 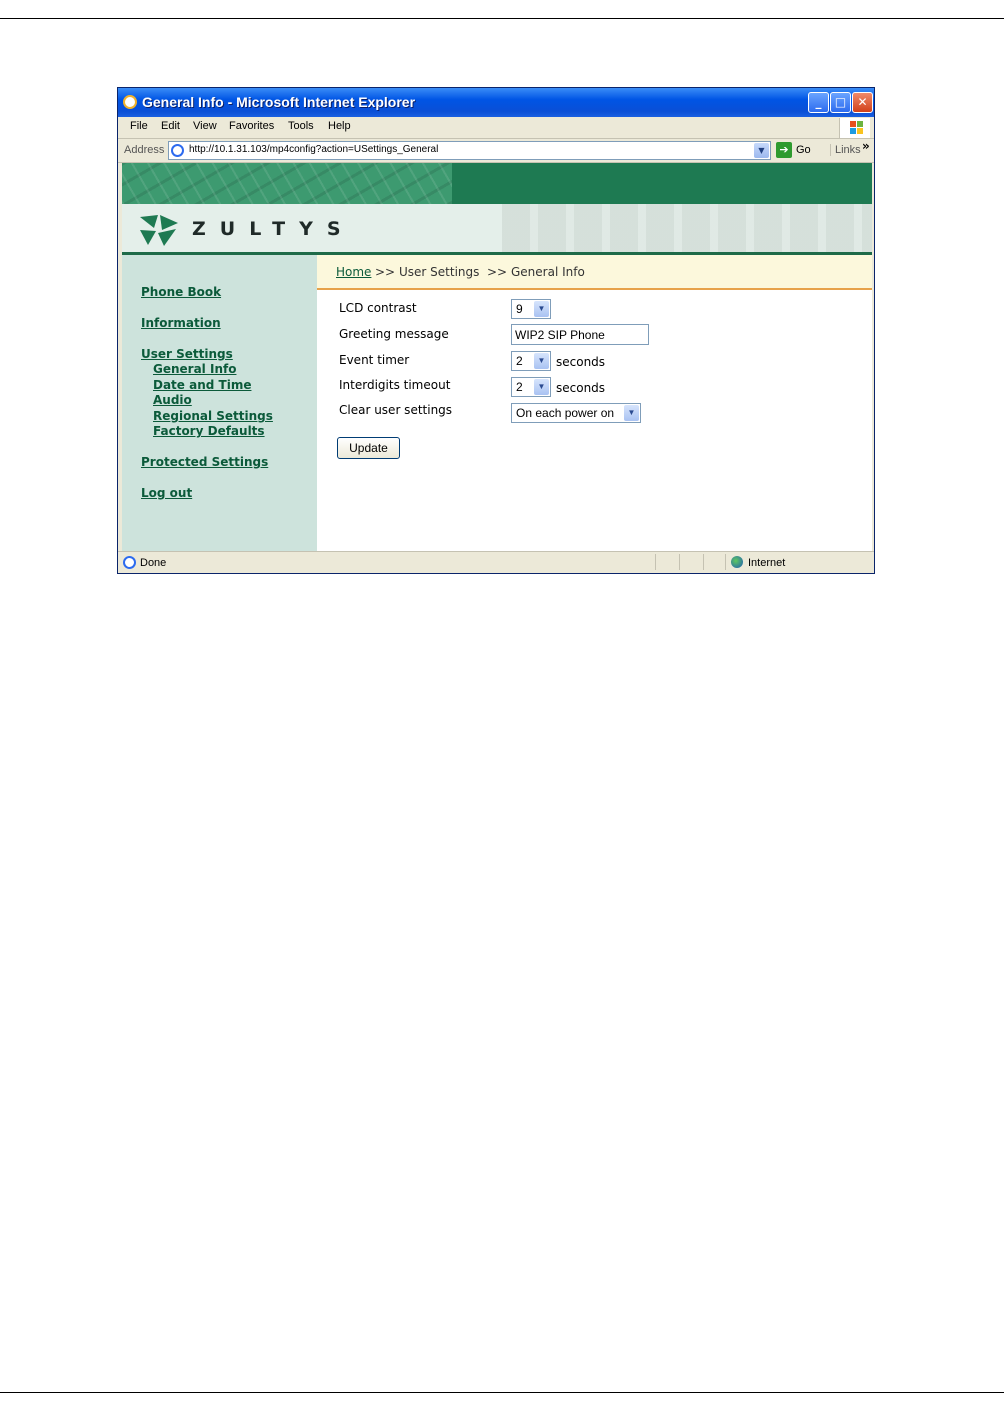 What do you see at coordinates (803, 150) in the screenshot?
I see `go-button: Go` at bounding box center [803, 150].